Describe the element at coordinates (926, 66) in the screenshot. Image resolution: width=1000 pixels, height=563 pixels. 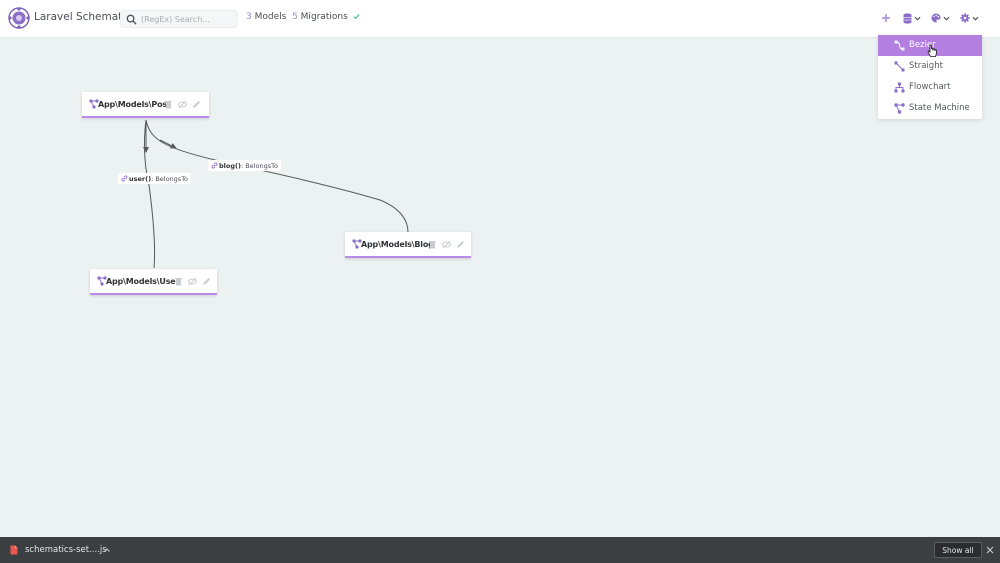
I see `dropdown-item-label: Straight` at that location.